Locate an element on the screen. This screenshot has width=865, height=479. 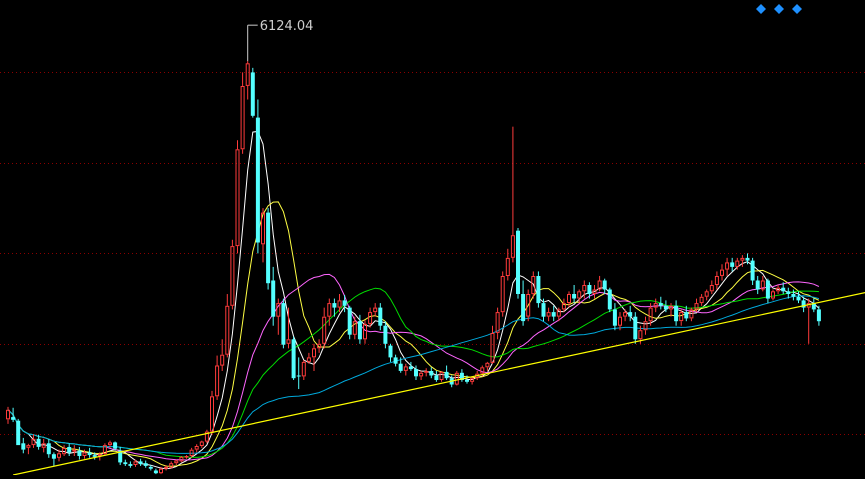
max-price-label: 6124.04 is located at coordinates (287, 26).